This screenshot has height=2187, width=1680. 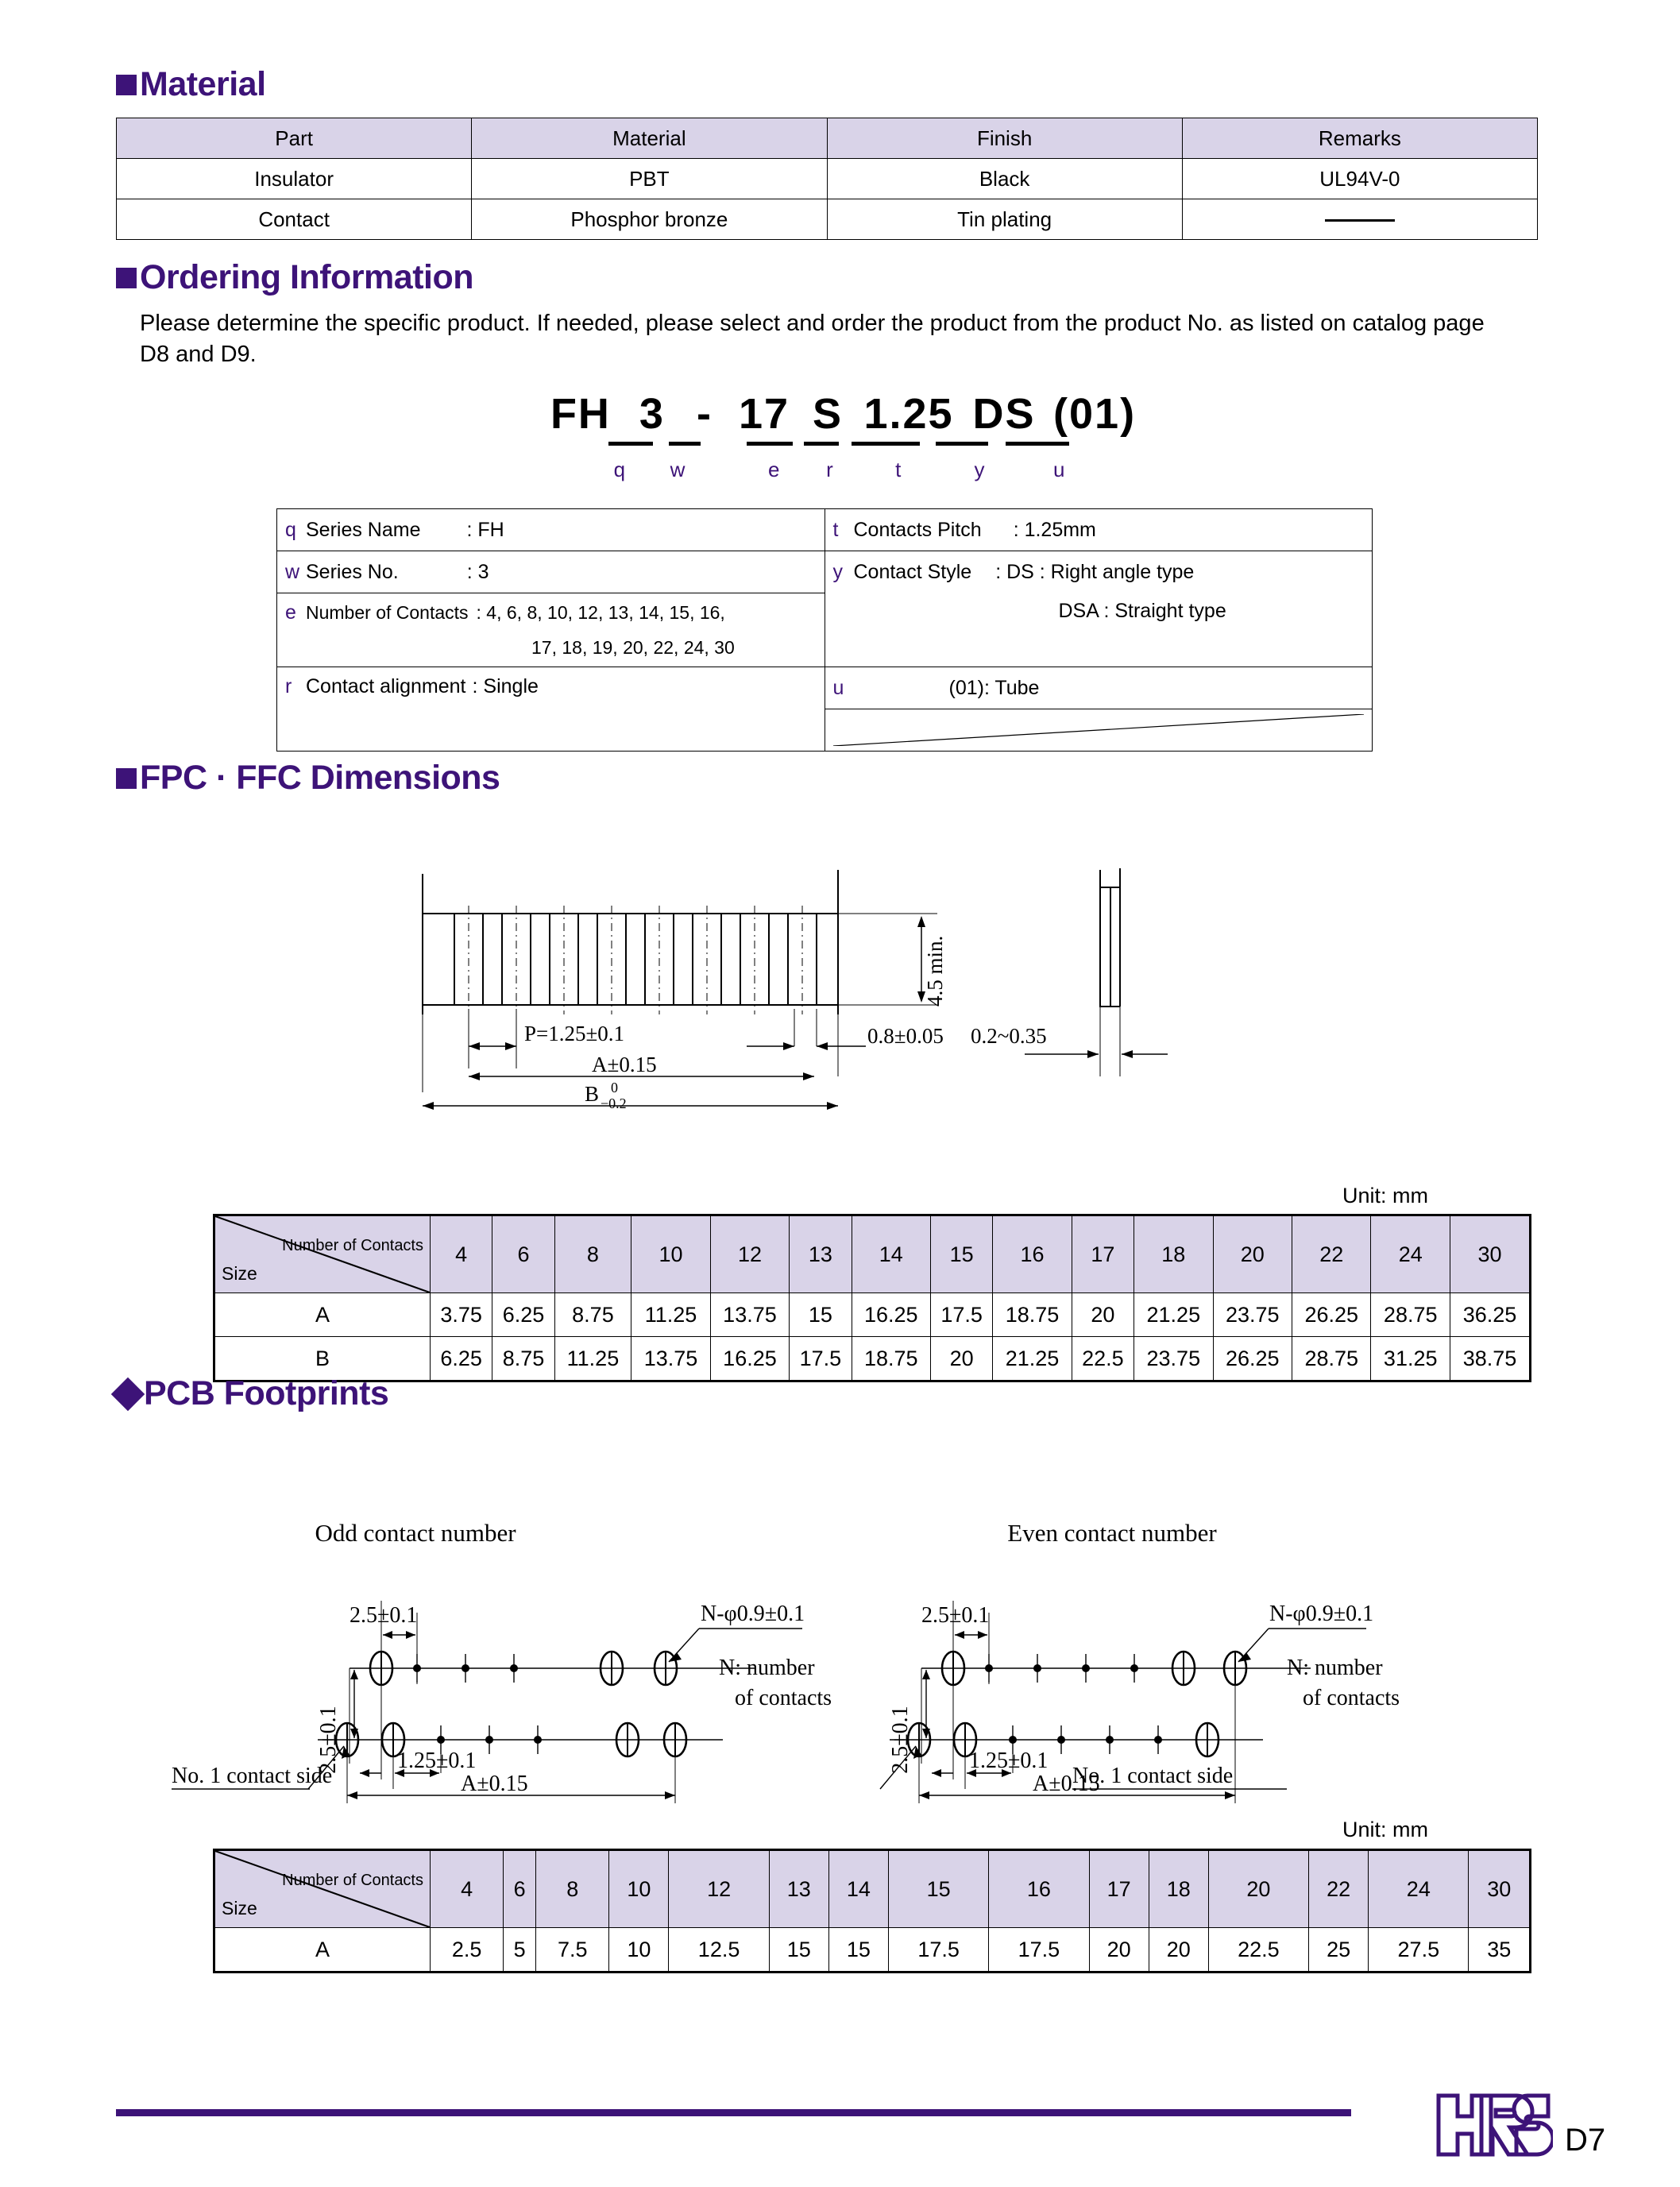 What do you see at coordinates (1499, 1888) in the screenshot?
I see `col-contacts-30: 30` at bounding box center [1499, 1888].